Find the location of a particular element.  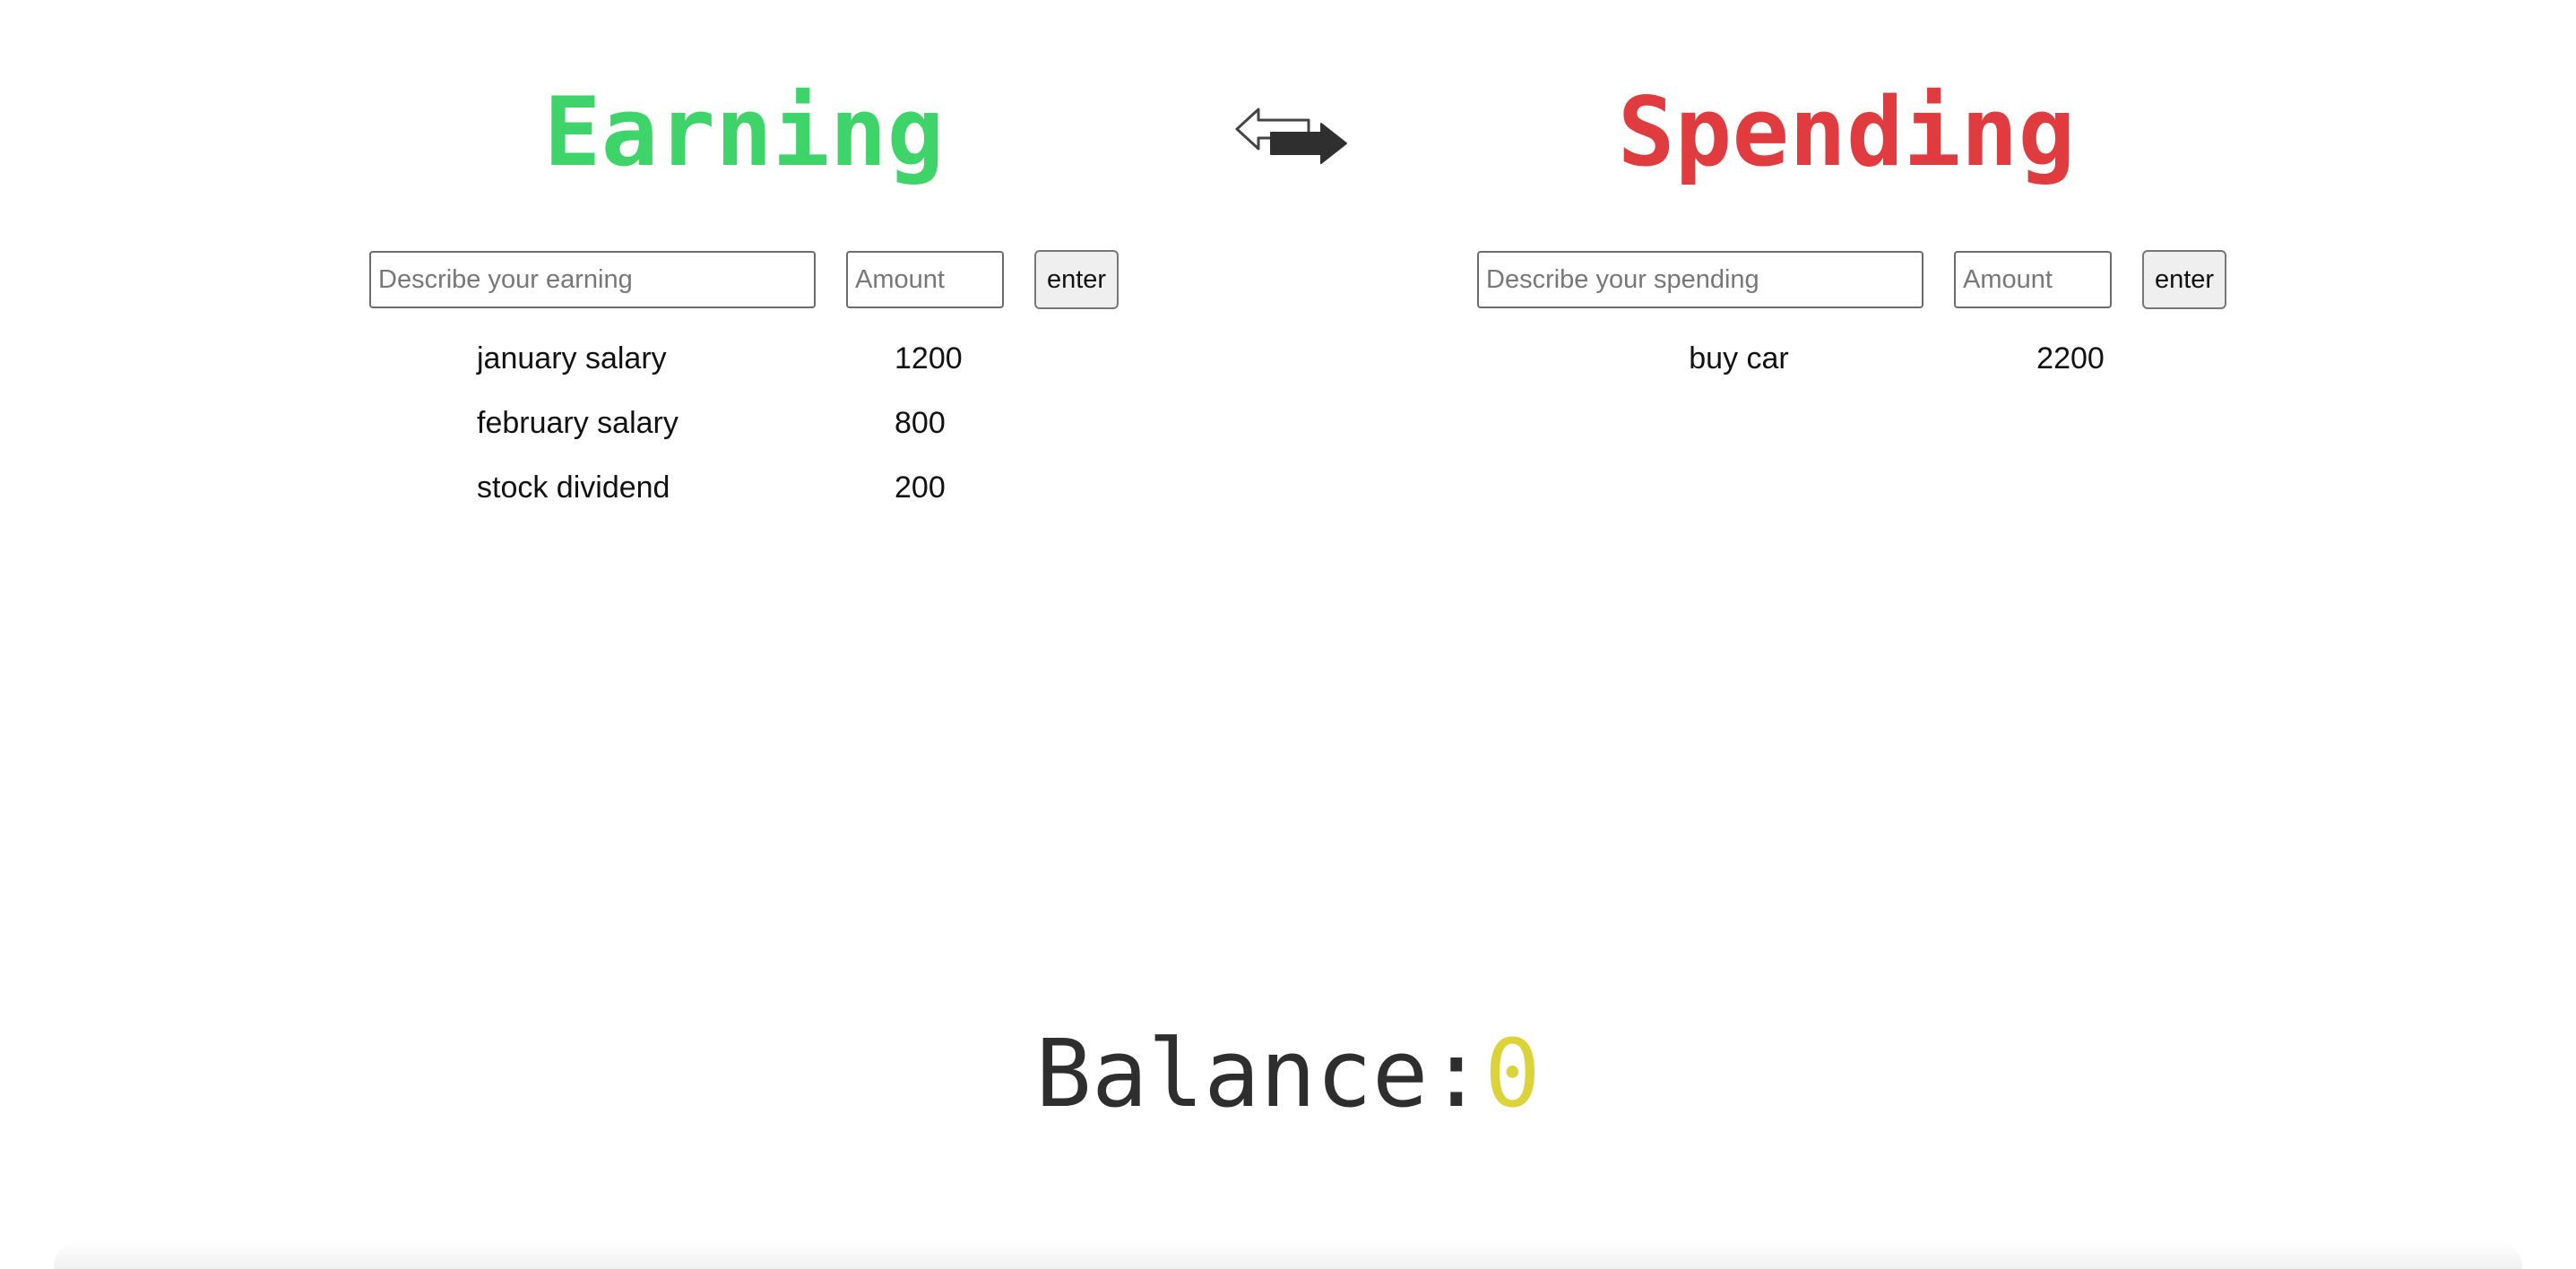

entry-description: february salary is located at coordinates (578, 423).